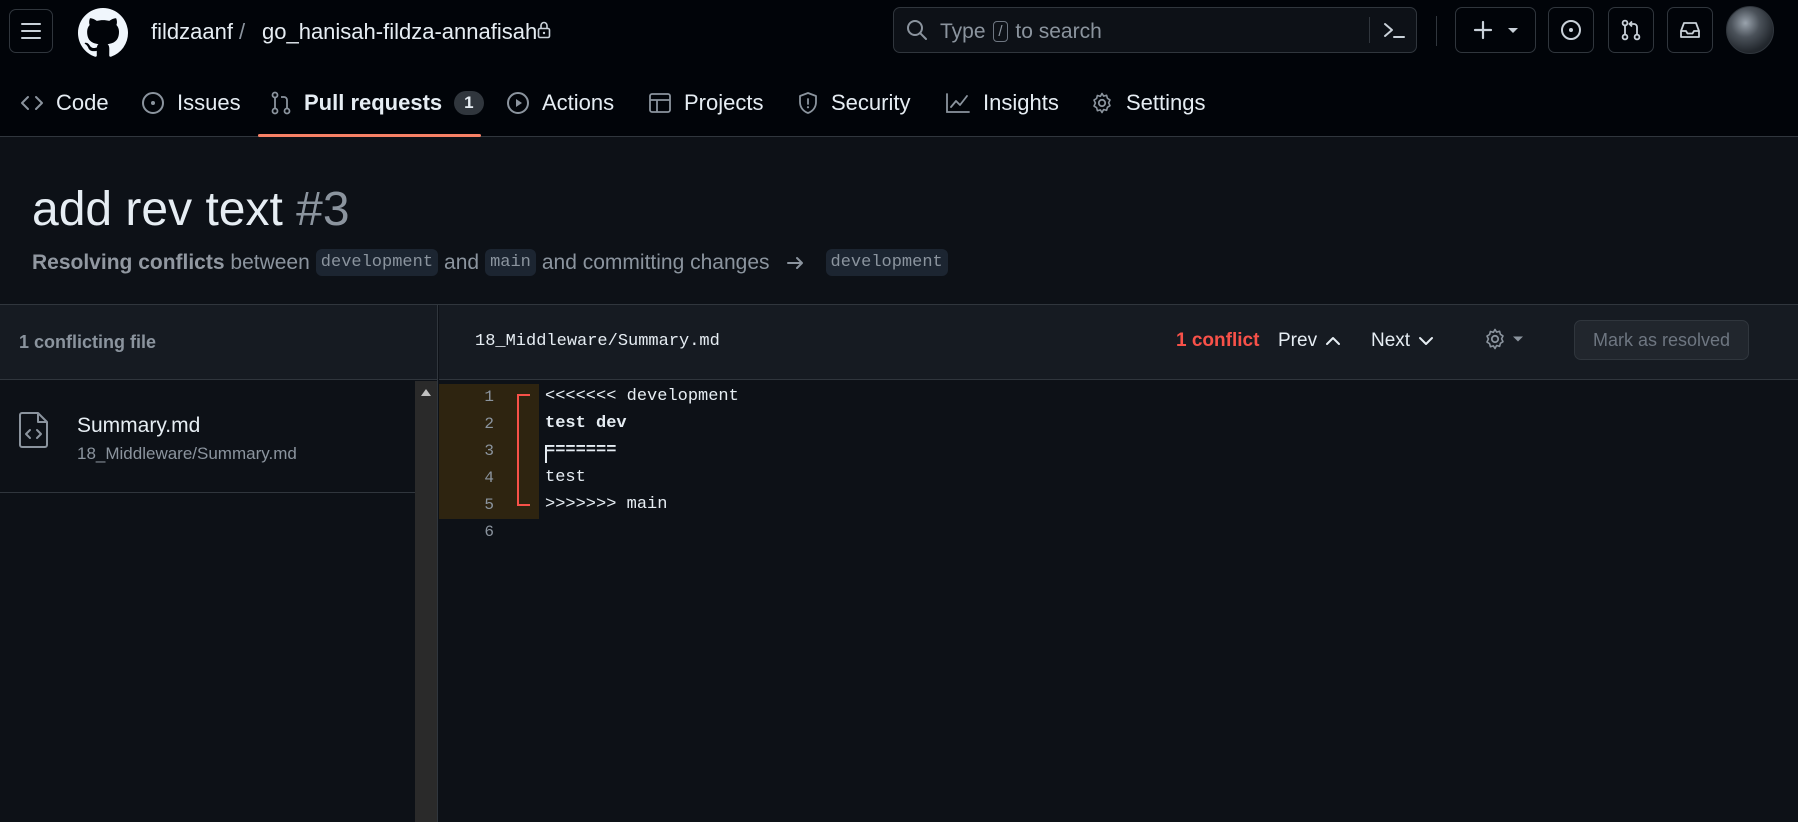 This screenshot has height=822, width=1798. Describe the element at coordinates (1750, 30) in the screenshot. I see `user-avatar` at that location.